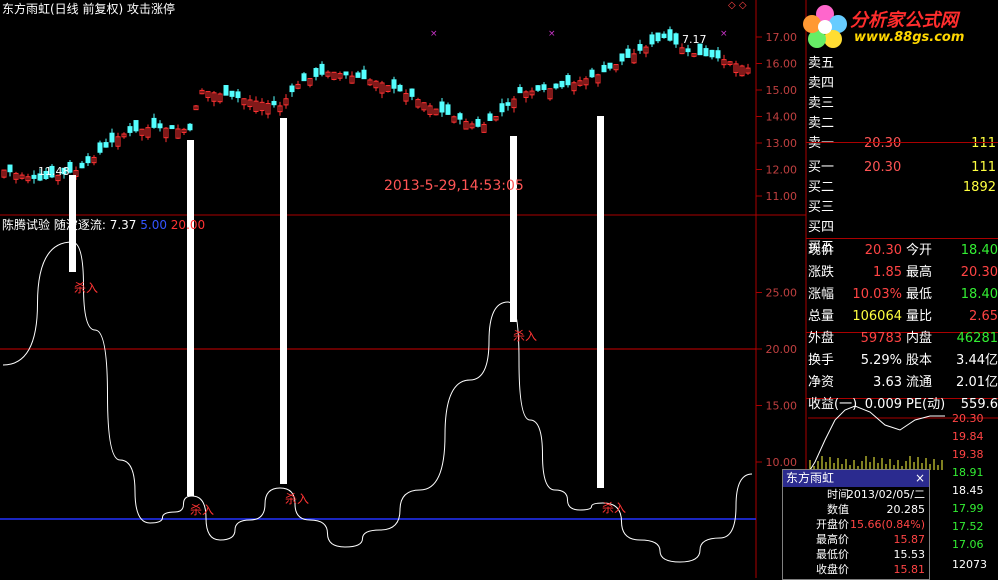  What do you see at coordinates (903, 228) in the screenshot?
I see `order-book-row: 买四` at bounding box center [903, 228].